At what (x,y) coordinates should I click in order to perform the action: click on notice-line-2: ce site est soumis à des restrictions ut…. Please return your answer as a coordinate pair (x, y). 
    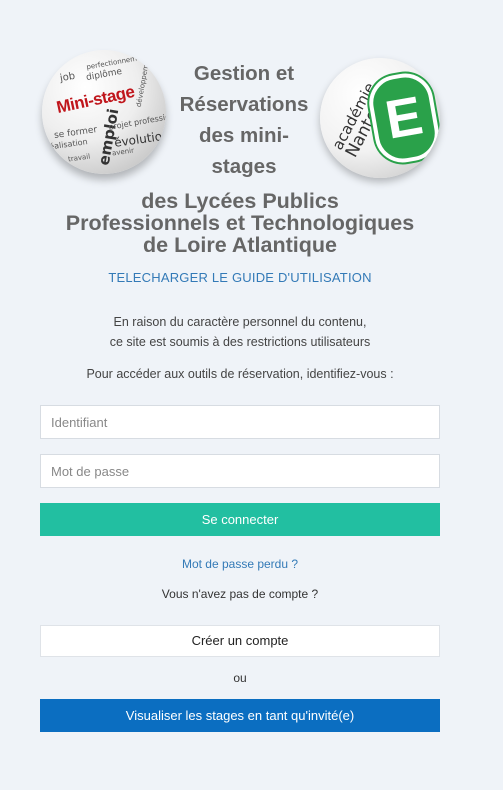
    Looking at the image, I should click on (240, 342).